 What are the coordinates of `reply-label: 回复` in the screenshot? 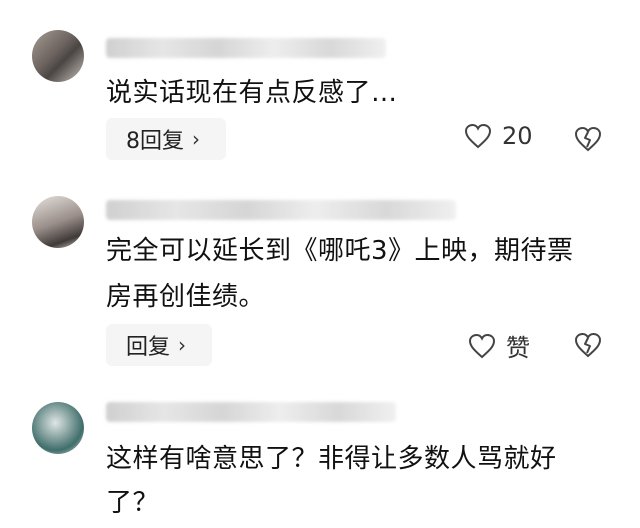 It's located at (148, 347).